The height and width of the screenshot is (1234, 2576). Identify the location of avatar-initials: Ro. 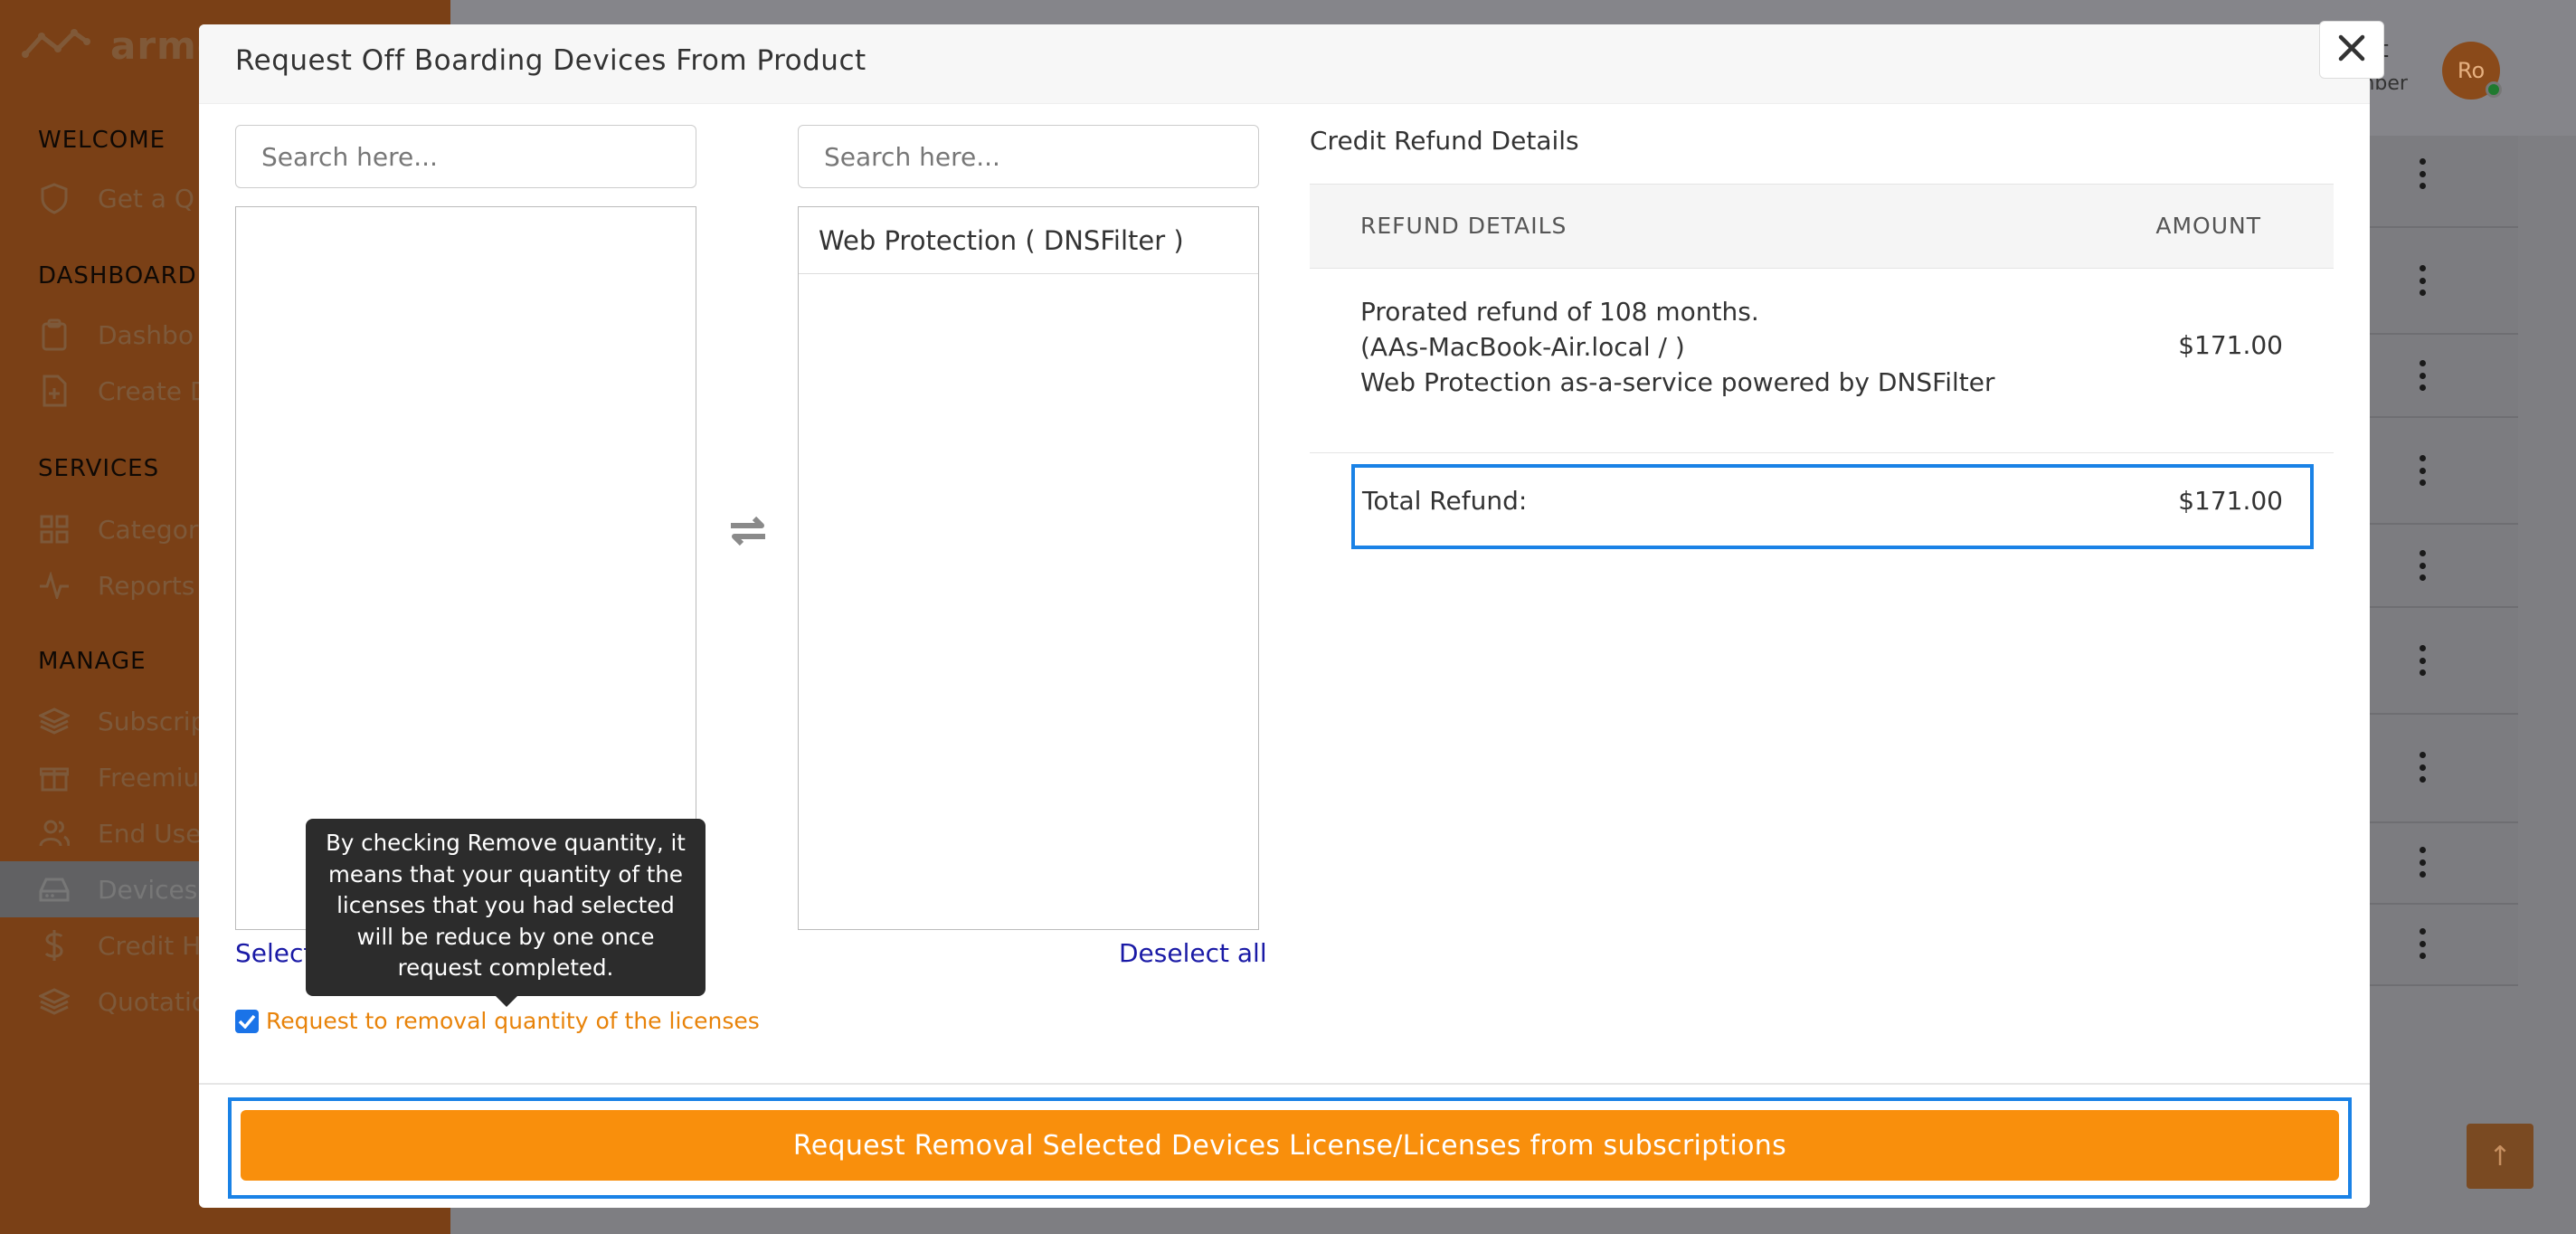
(2472, 70).